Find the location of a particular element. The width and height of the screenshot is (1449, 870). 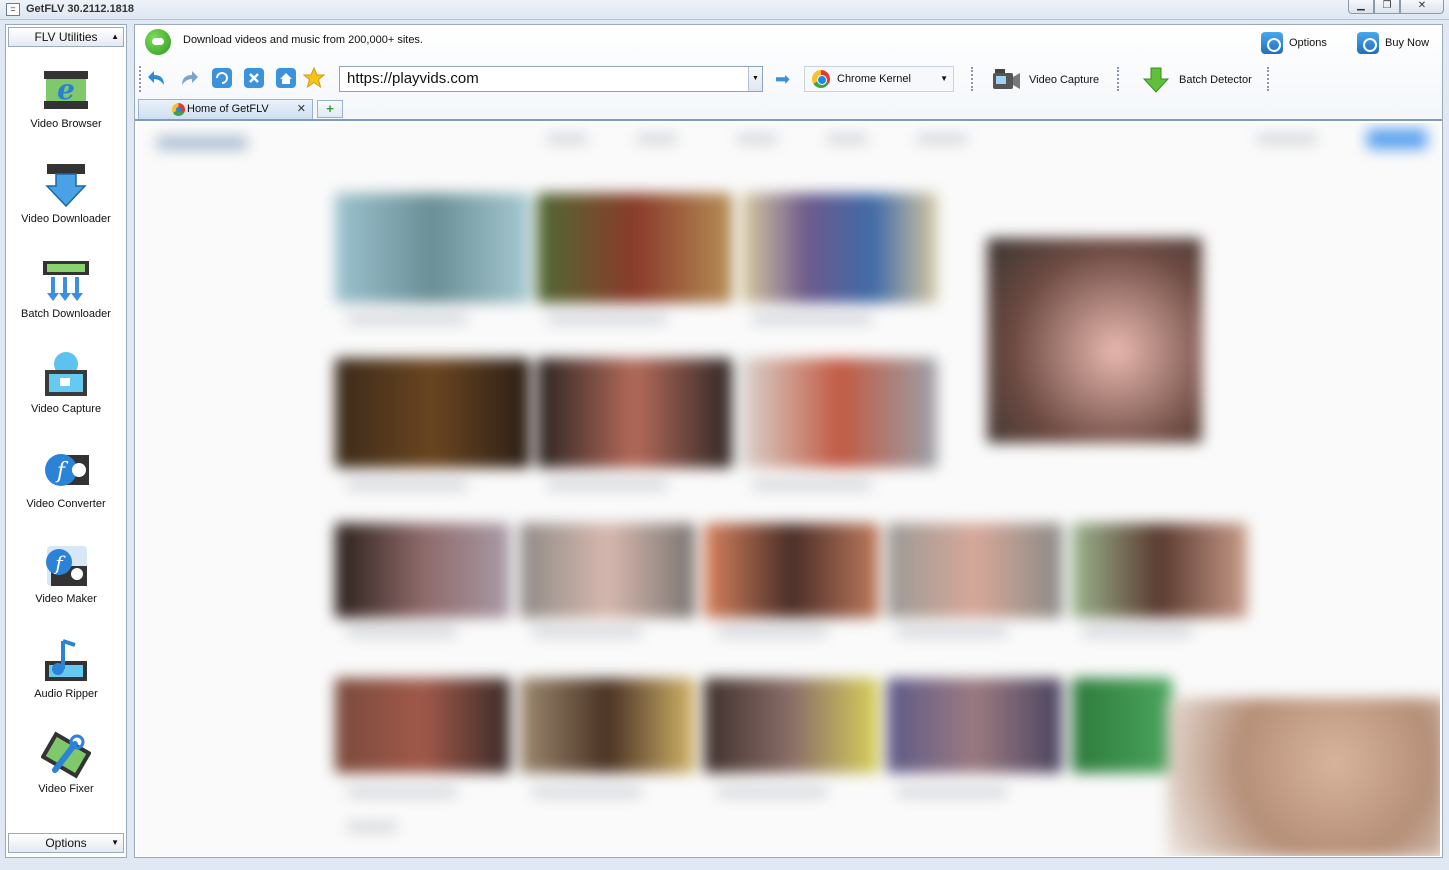

sidebar-item-label: Video Maker is located at coordinates (66, 599).